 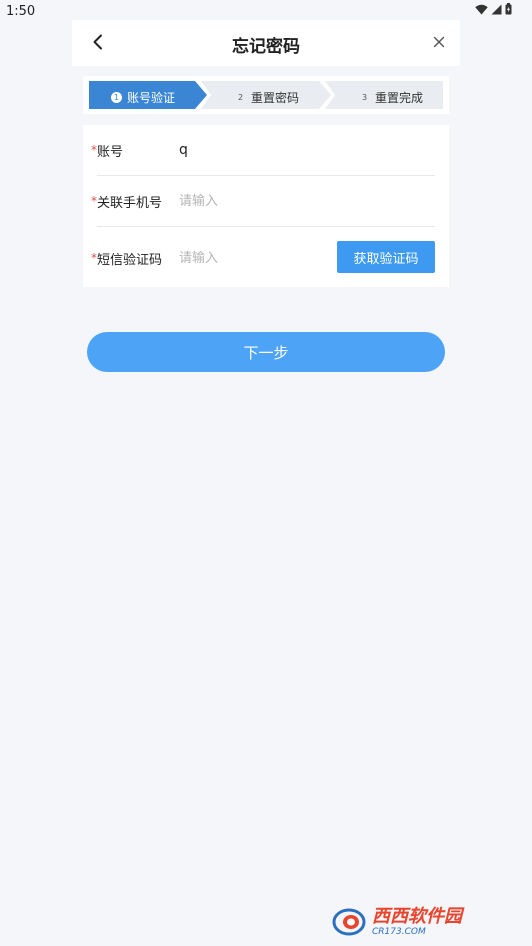 What do you see at coordinates (399, 931) in the screenshot?
I see `watermark-url: CR173.COM` at bounding box center [399, 931].